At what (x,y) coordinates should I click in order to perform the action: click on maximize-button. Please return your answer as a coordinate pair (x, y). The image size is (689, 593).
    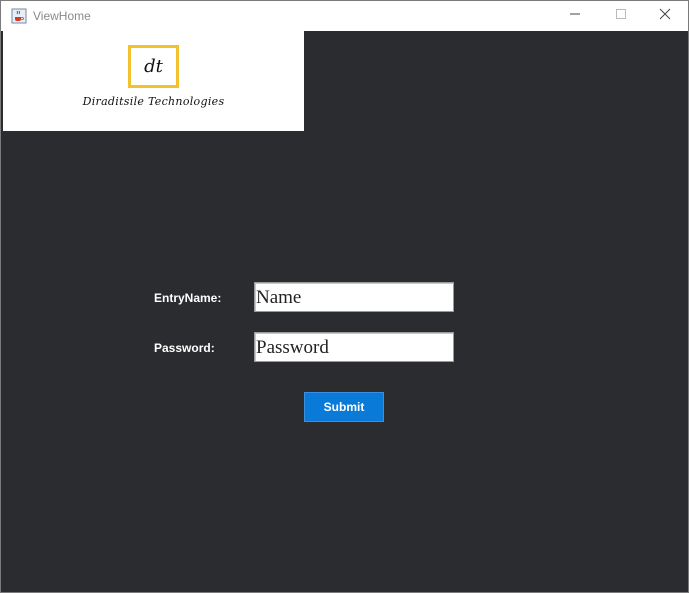
    Looking at the image, I should click on (621, 16).